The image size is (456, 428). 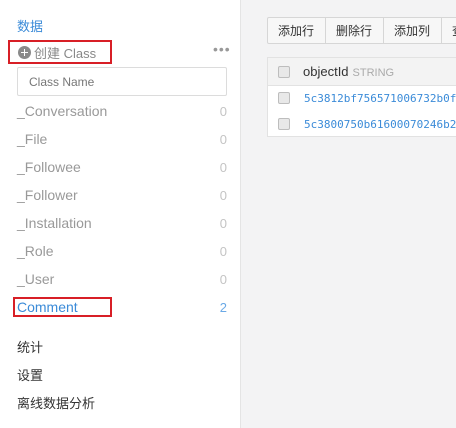 What do you see at coordinates (222, 49) in the screenshot?
I see `more-dots-icon: •••` at bounding box center [222, 49].